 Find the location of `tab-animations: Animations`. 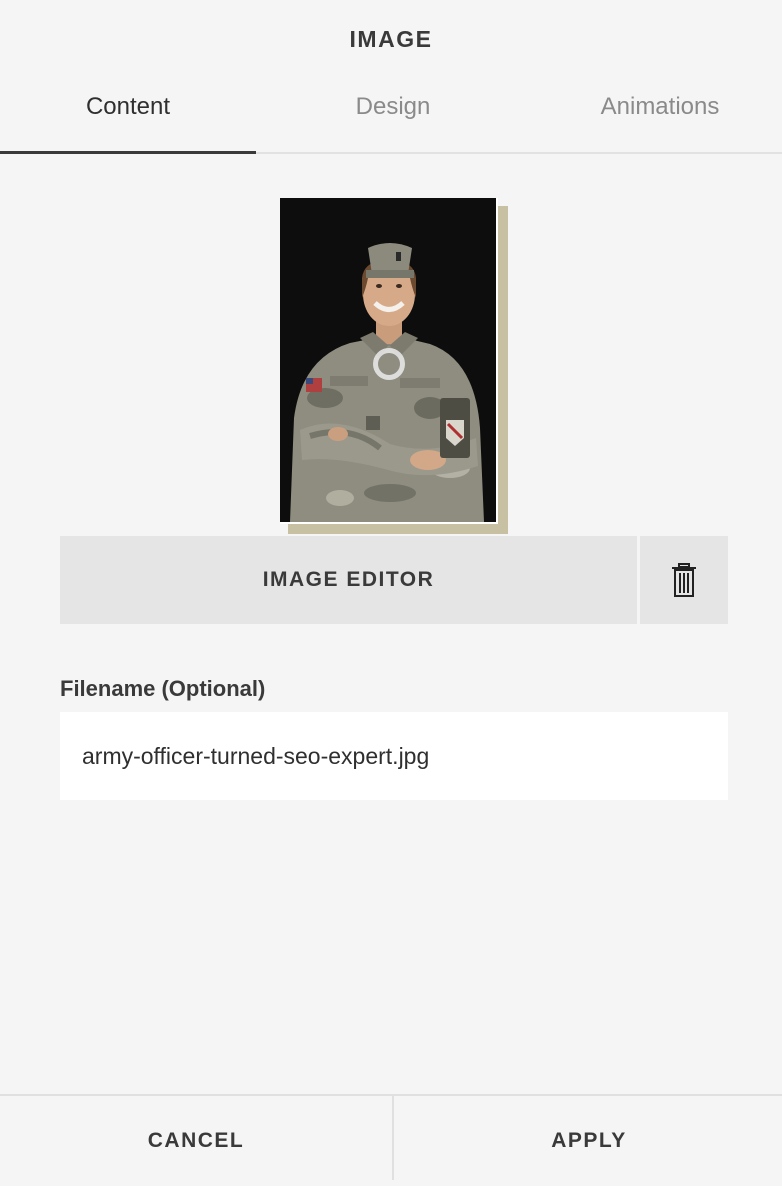

tab-animations: Animations is located at coordinates (656, 115).